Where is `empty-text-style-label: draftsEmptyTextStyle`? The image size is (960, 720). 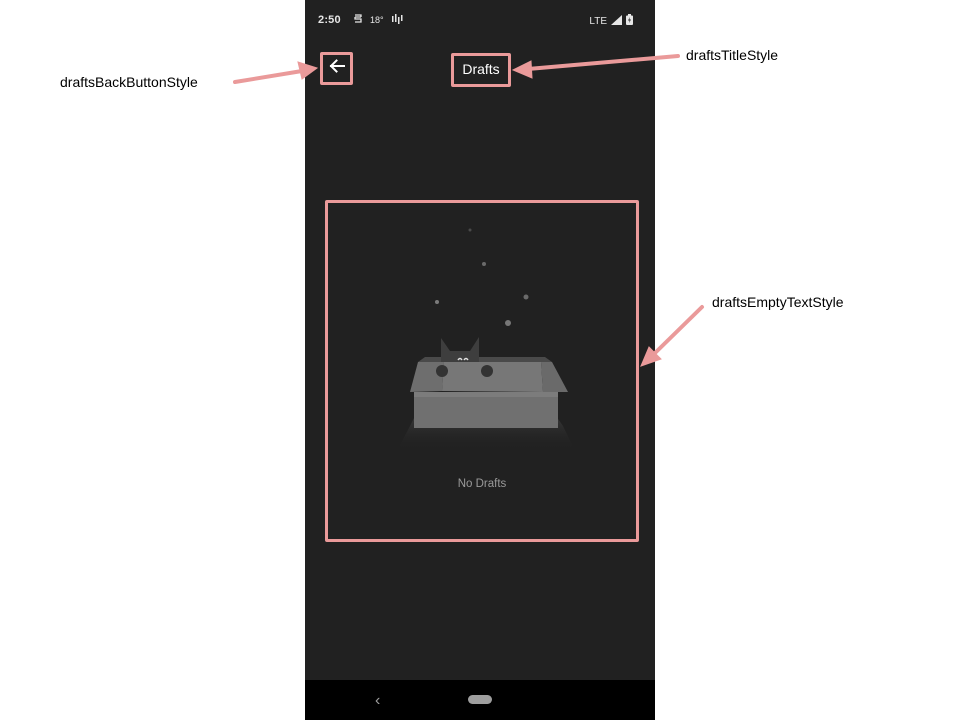 empty-text-style-label: draftsEmptyTextStyle is located at coordinates (778, 302).